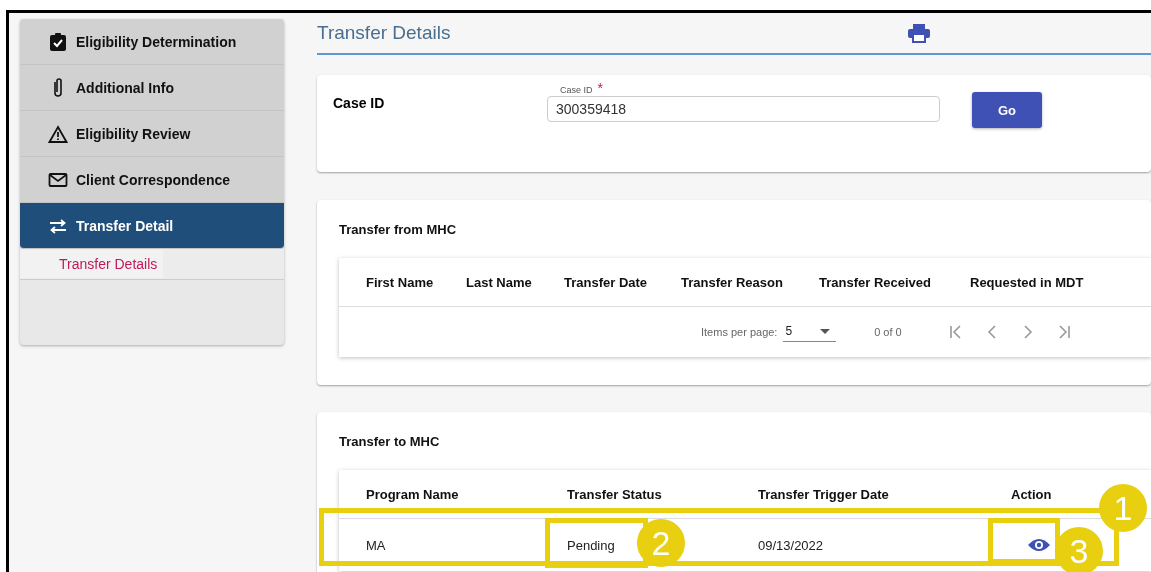  Describe the element at coordinates (376, 545) in the screenshot. I see `table-cell: MA` at that location.